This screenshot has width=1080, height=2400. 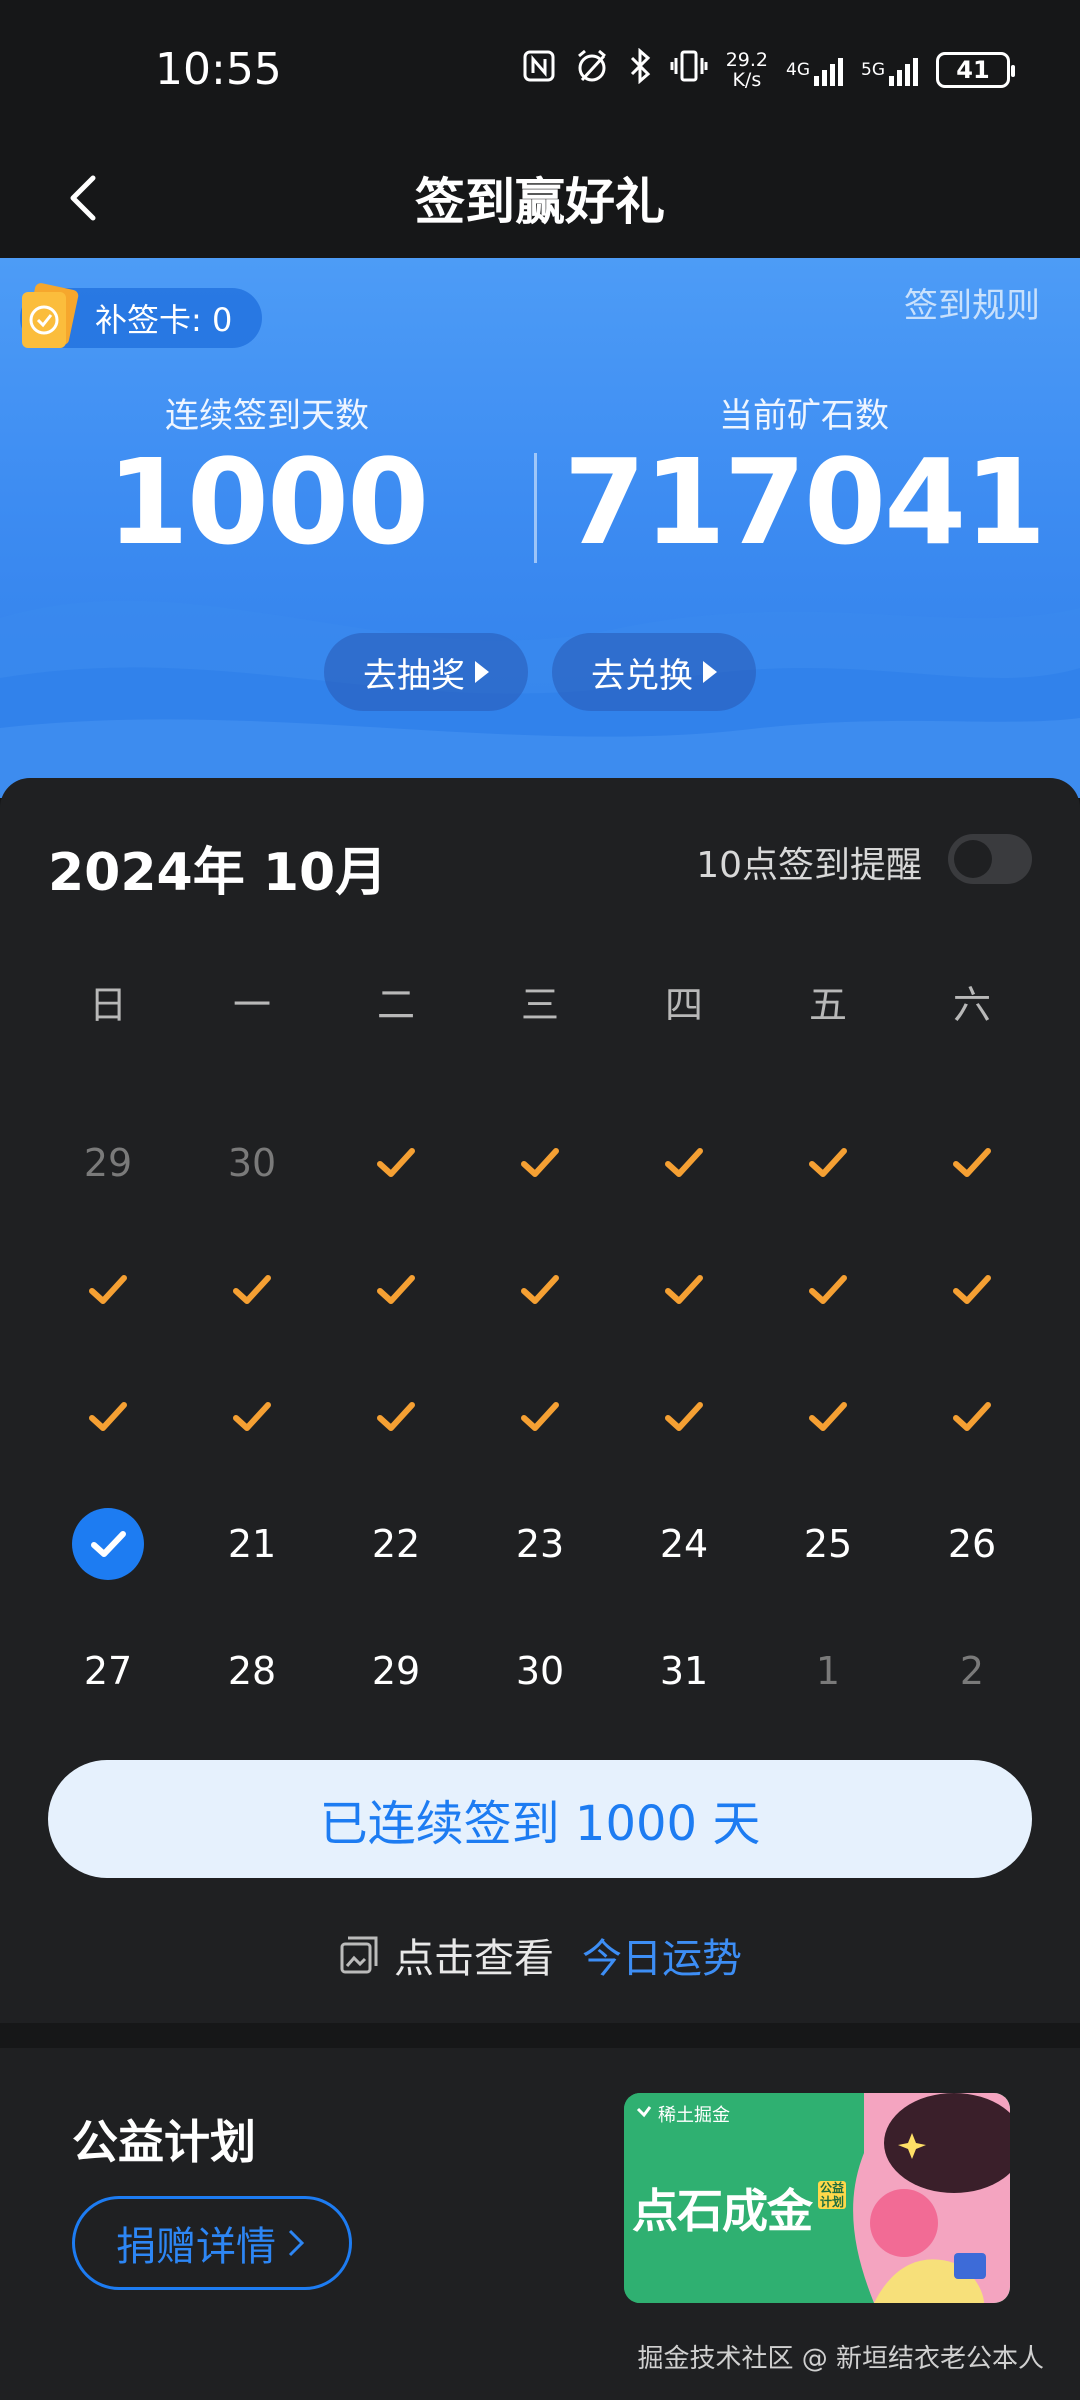 What do you see at coordinates (971, 1005) in the screenshot?
I see `weekday-label: 六` at bounding box center [971, 1005].